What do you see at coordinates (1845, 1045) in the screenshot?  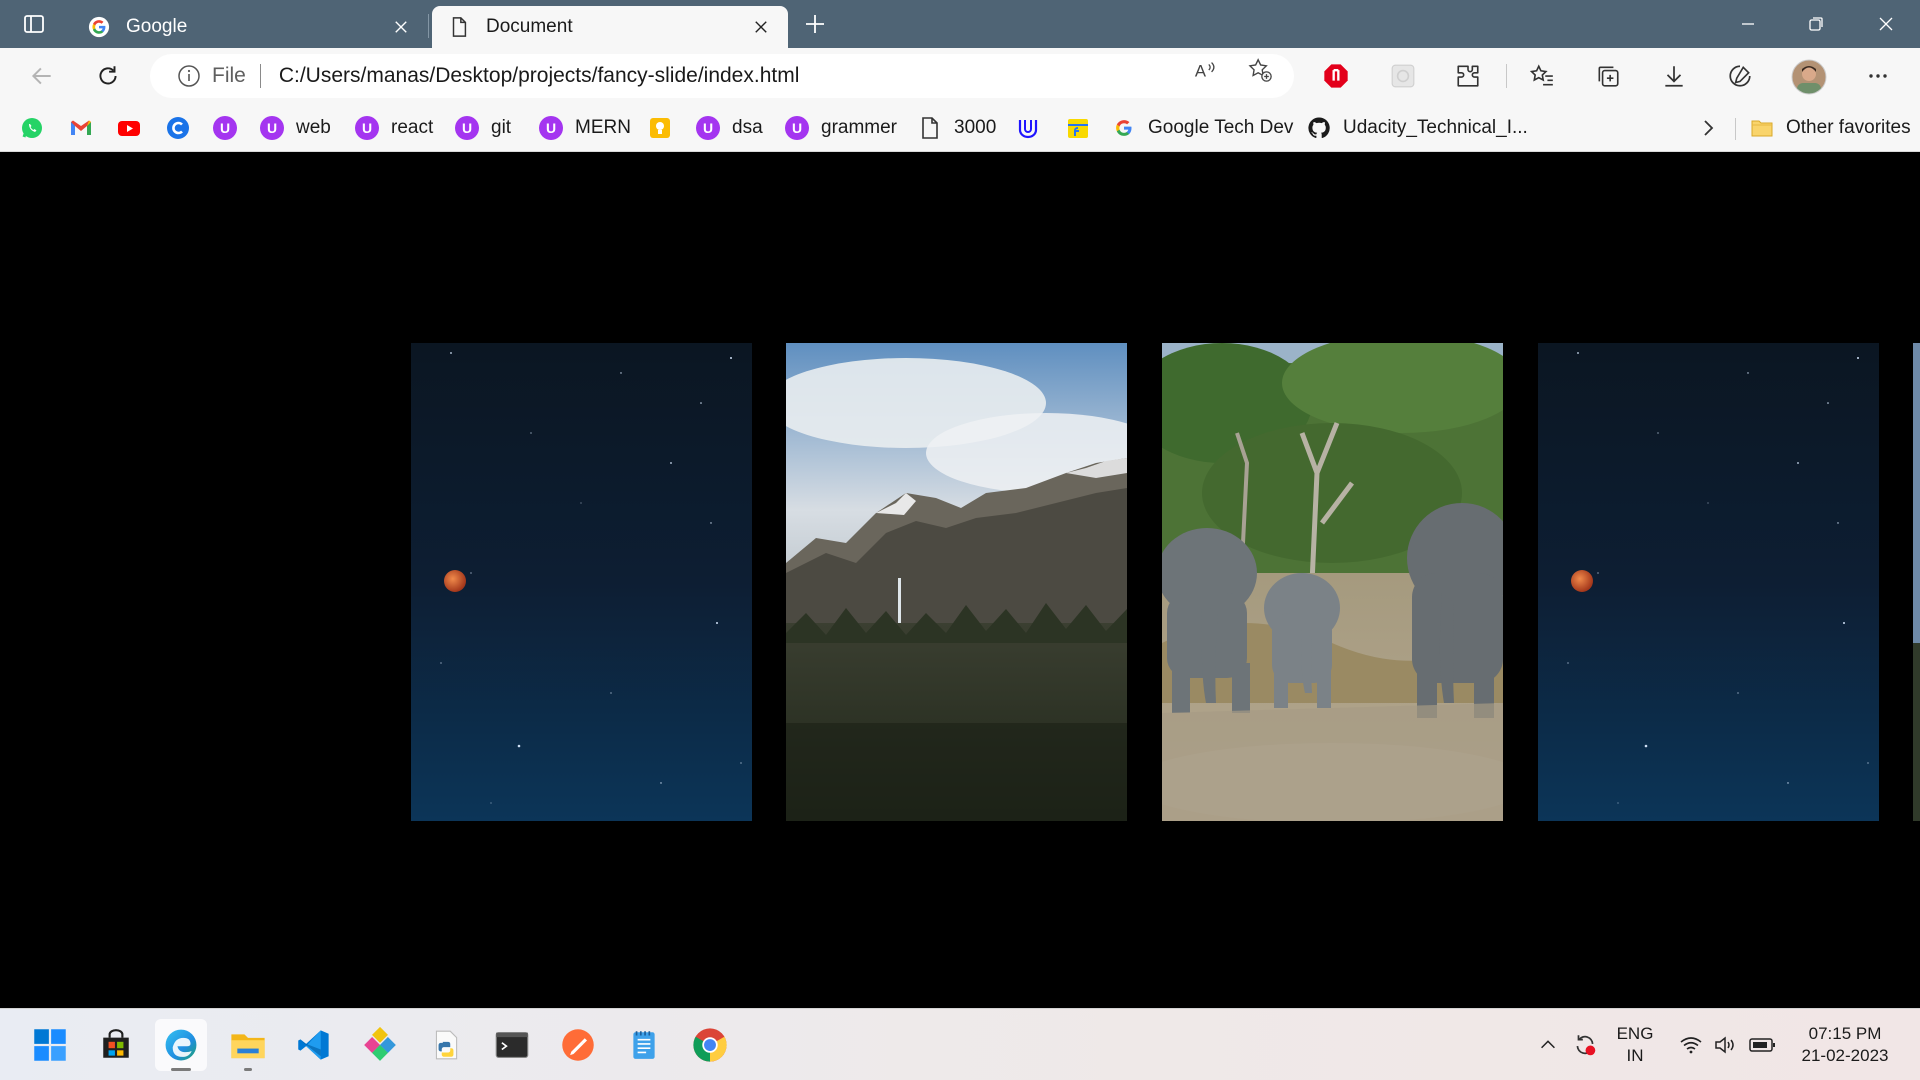 I see `clock: 07:15 PM 21-02-2023` at bounding box center [1845, 1045].